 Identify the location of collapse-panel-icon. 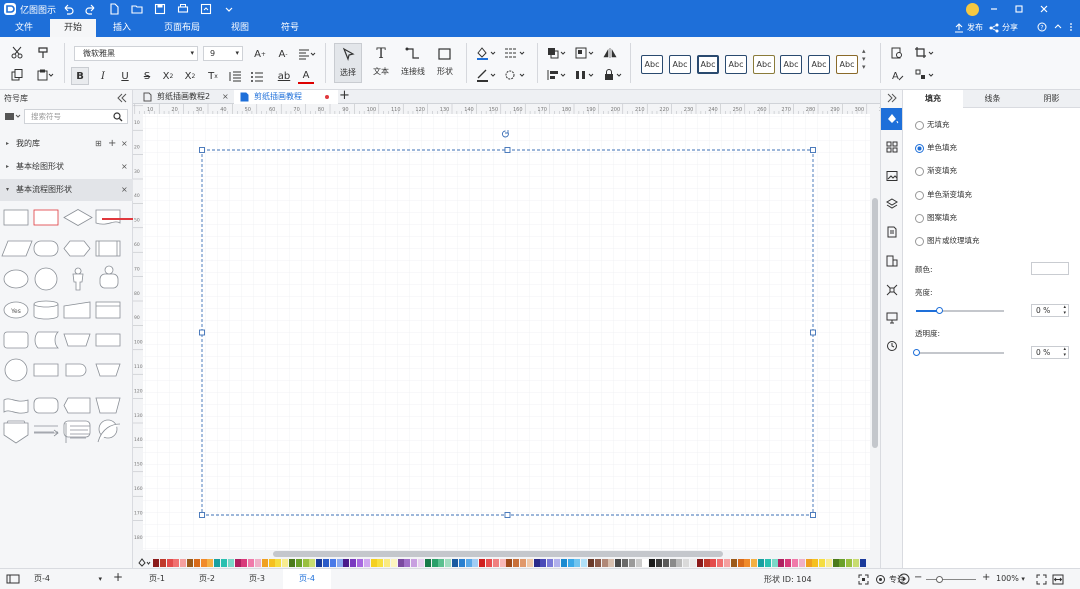
(122, 98).